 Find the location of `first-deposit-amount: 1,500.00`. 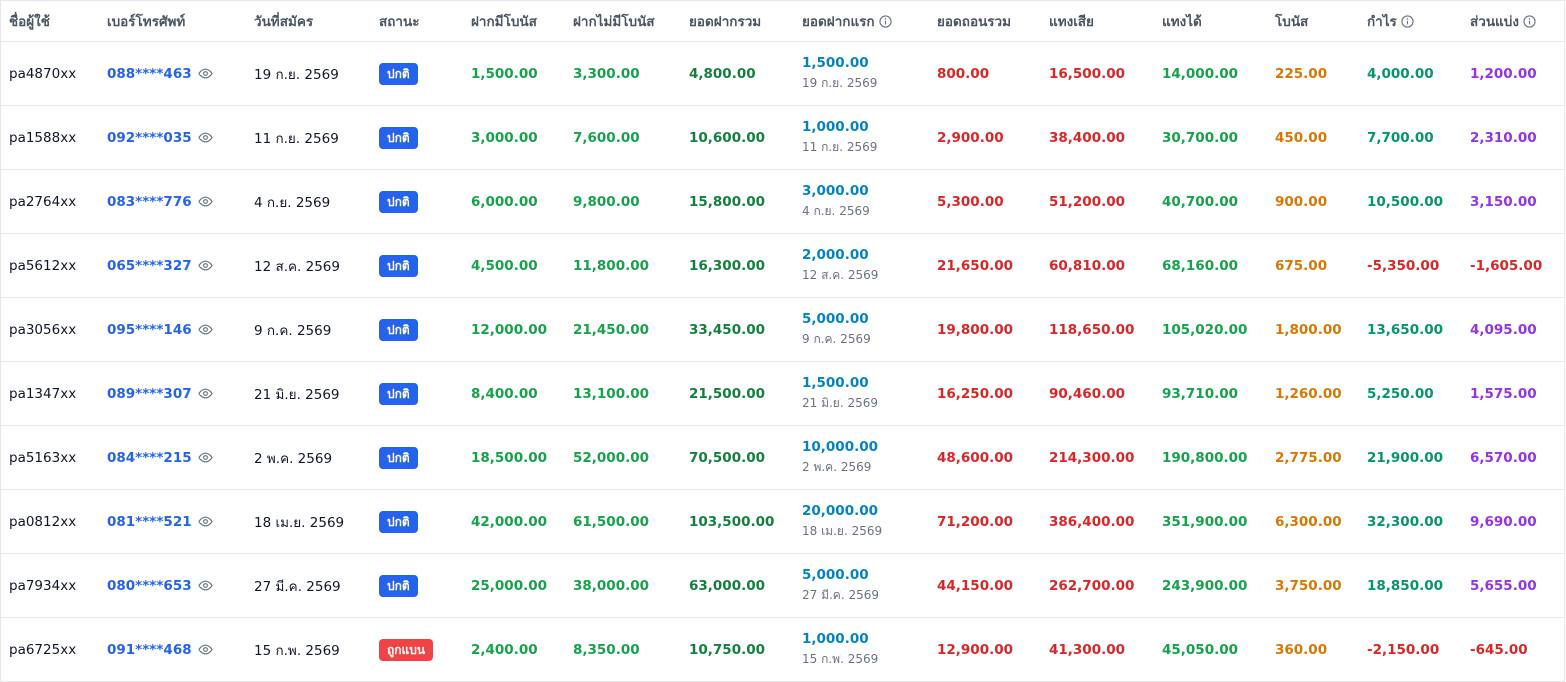

first-deposit-amount: 1,500.00 is located at coordinates (835, 62).